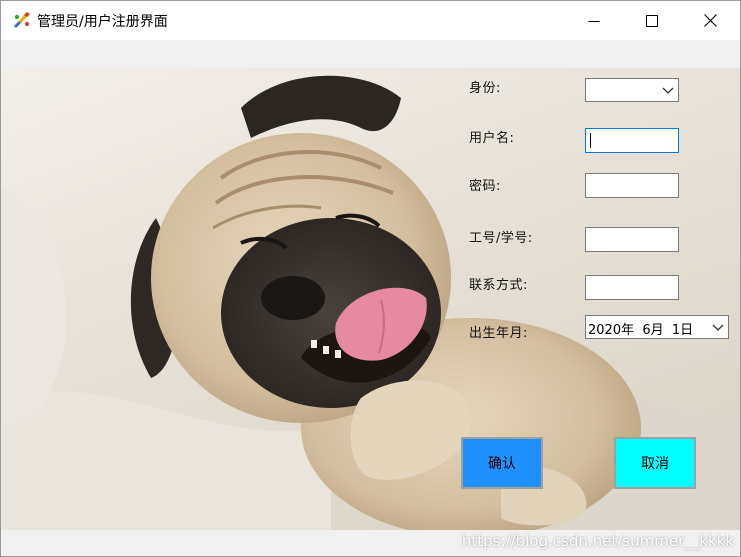 Image resolution: width=741 pixels, height=557 pixels. Describe the element at coordinates (370, 54) in the screenshot. I see `menu-strip` at that location.